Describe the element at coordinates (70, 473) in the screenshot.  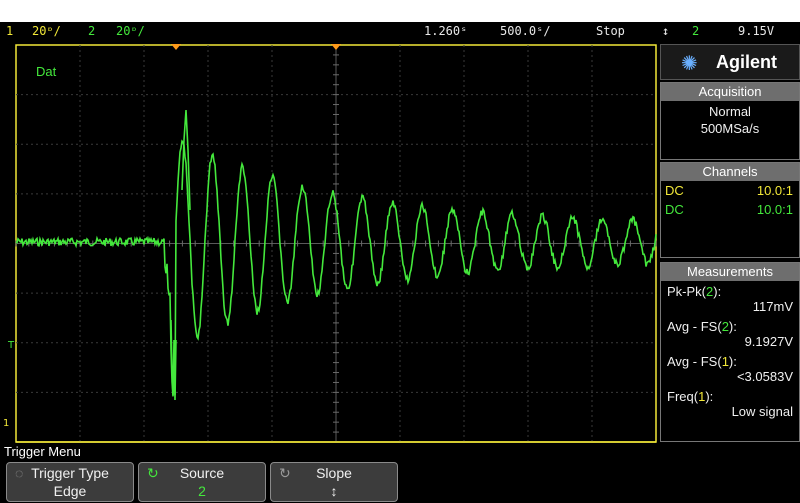
I see `softkey-label: Trigger Type` at that location.